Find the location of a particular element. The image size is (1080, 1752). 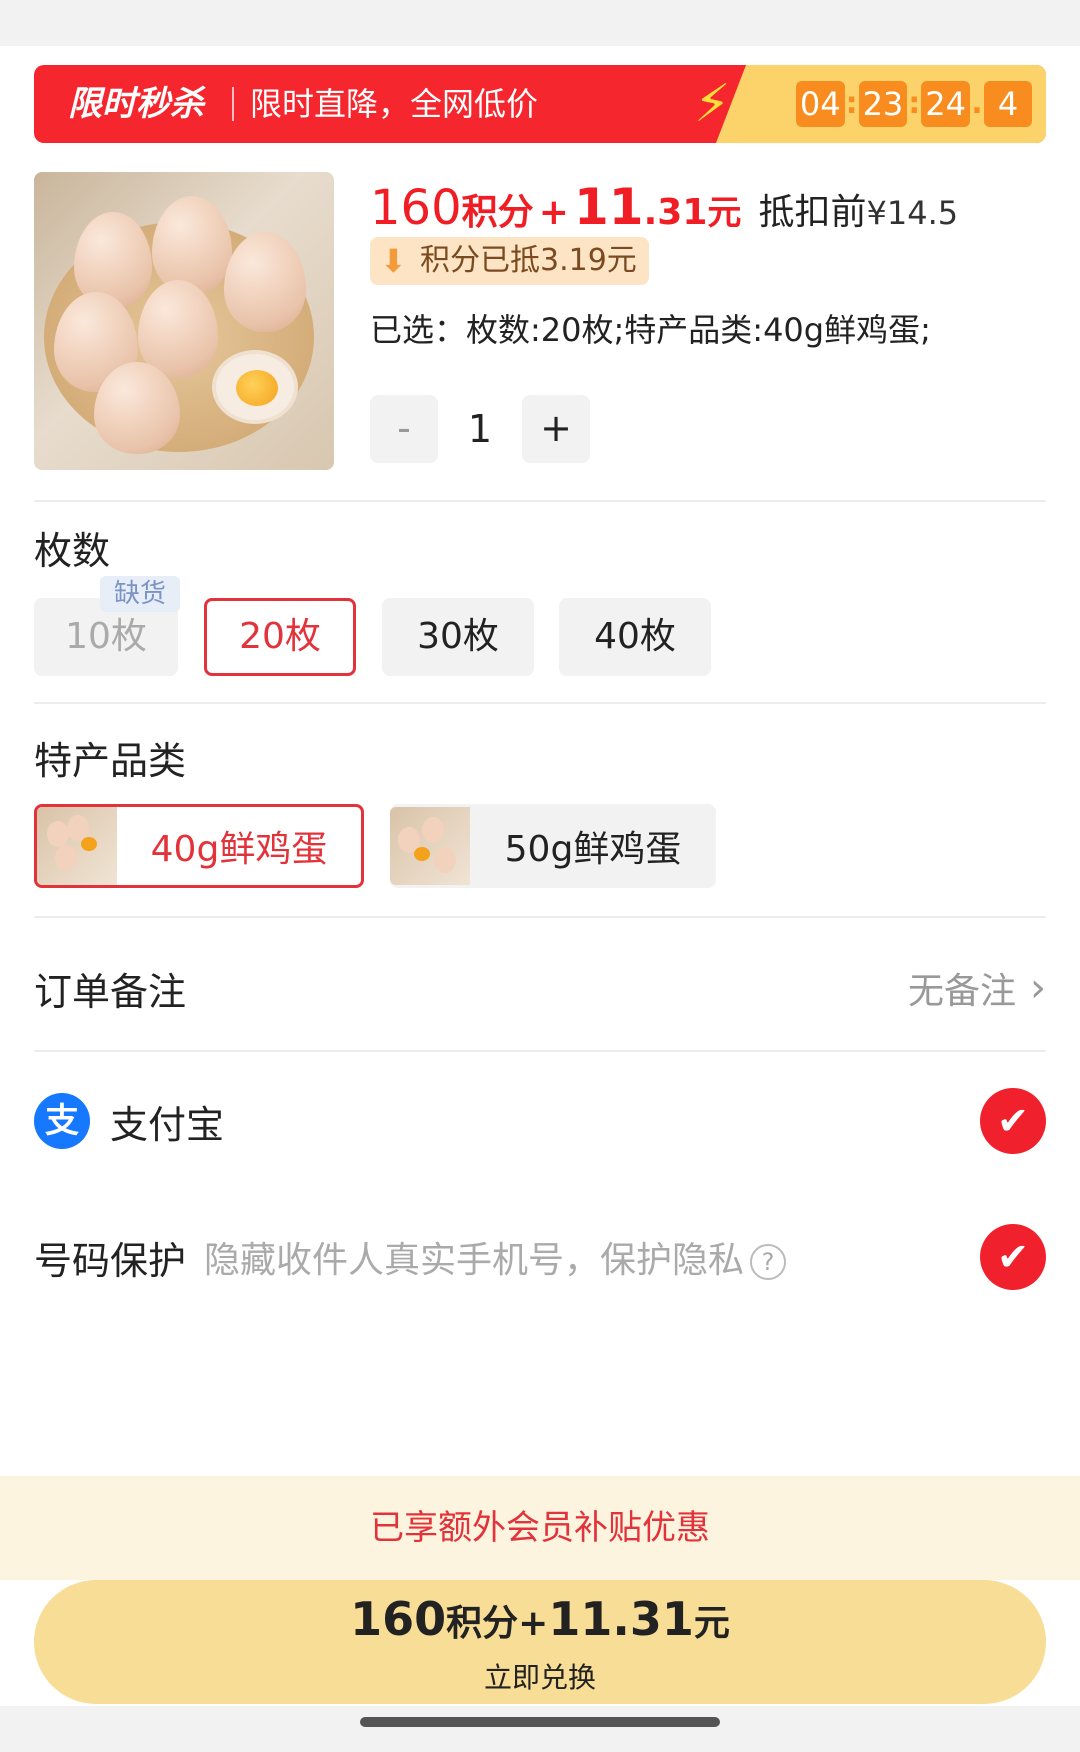

order-remark-row: 订单备注 无备注 › is located at coordinates (540, 988).